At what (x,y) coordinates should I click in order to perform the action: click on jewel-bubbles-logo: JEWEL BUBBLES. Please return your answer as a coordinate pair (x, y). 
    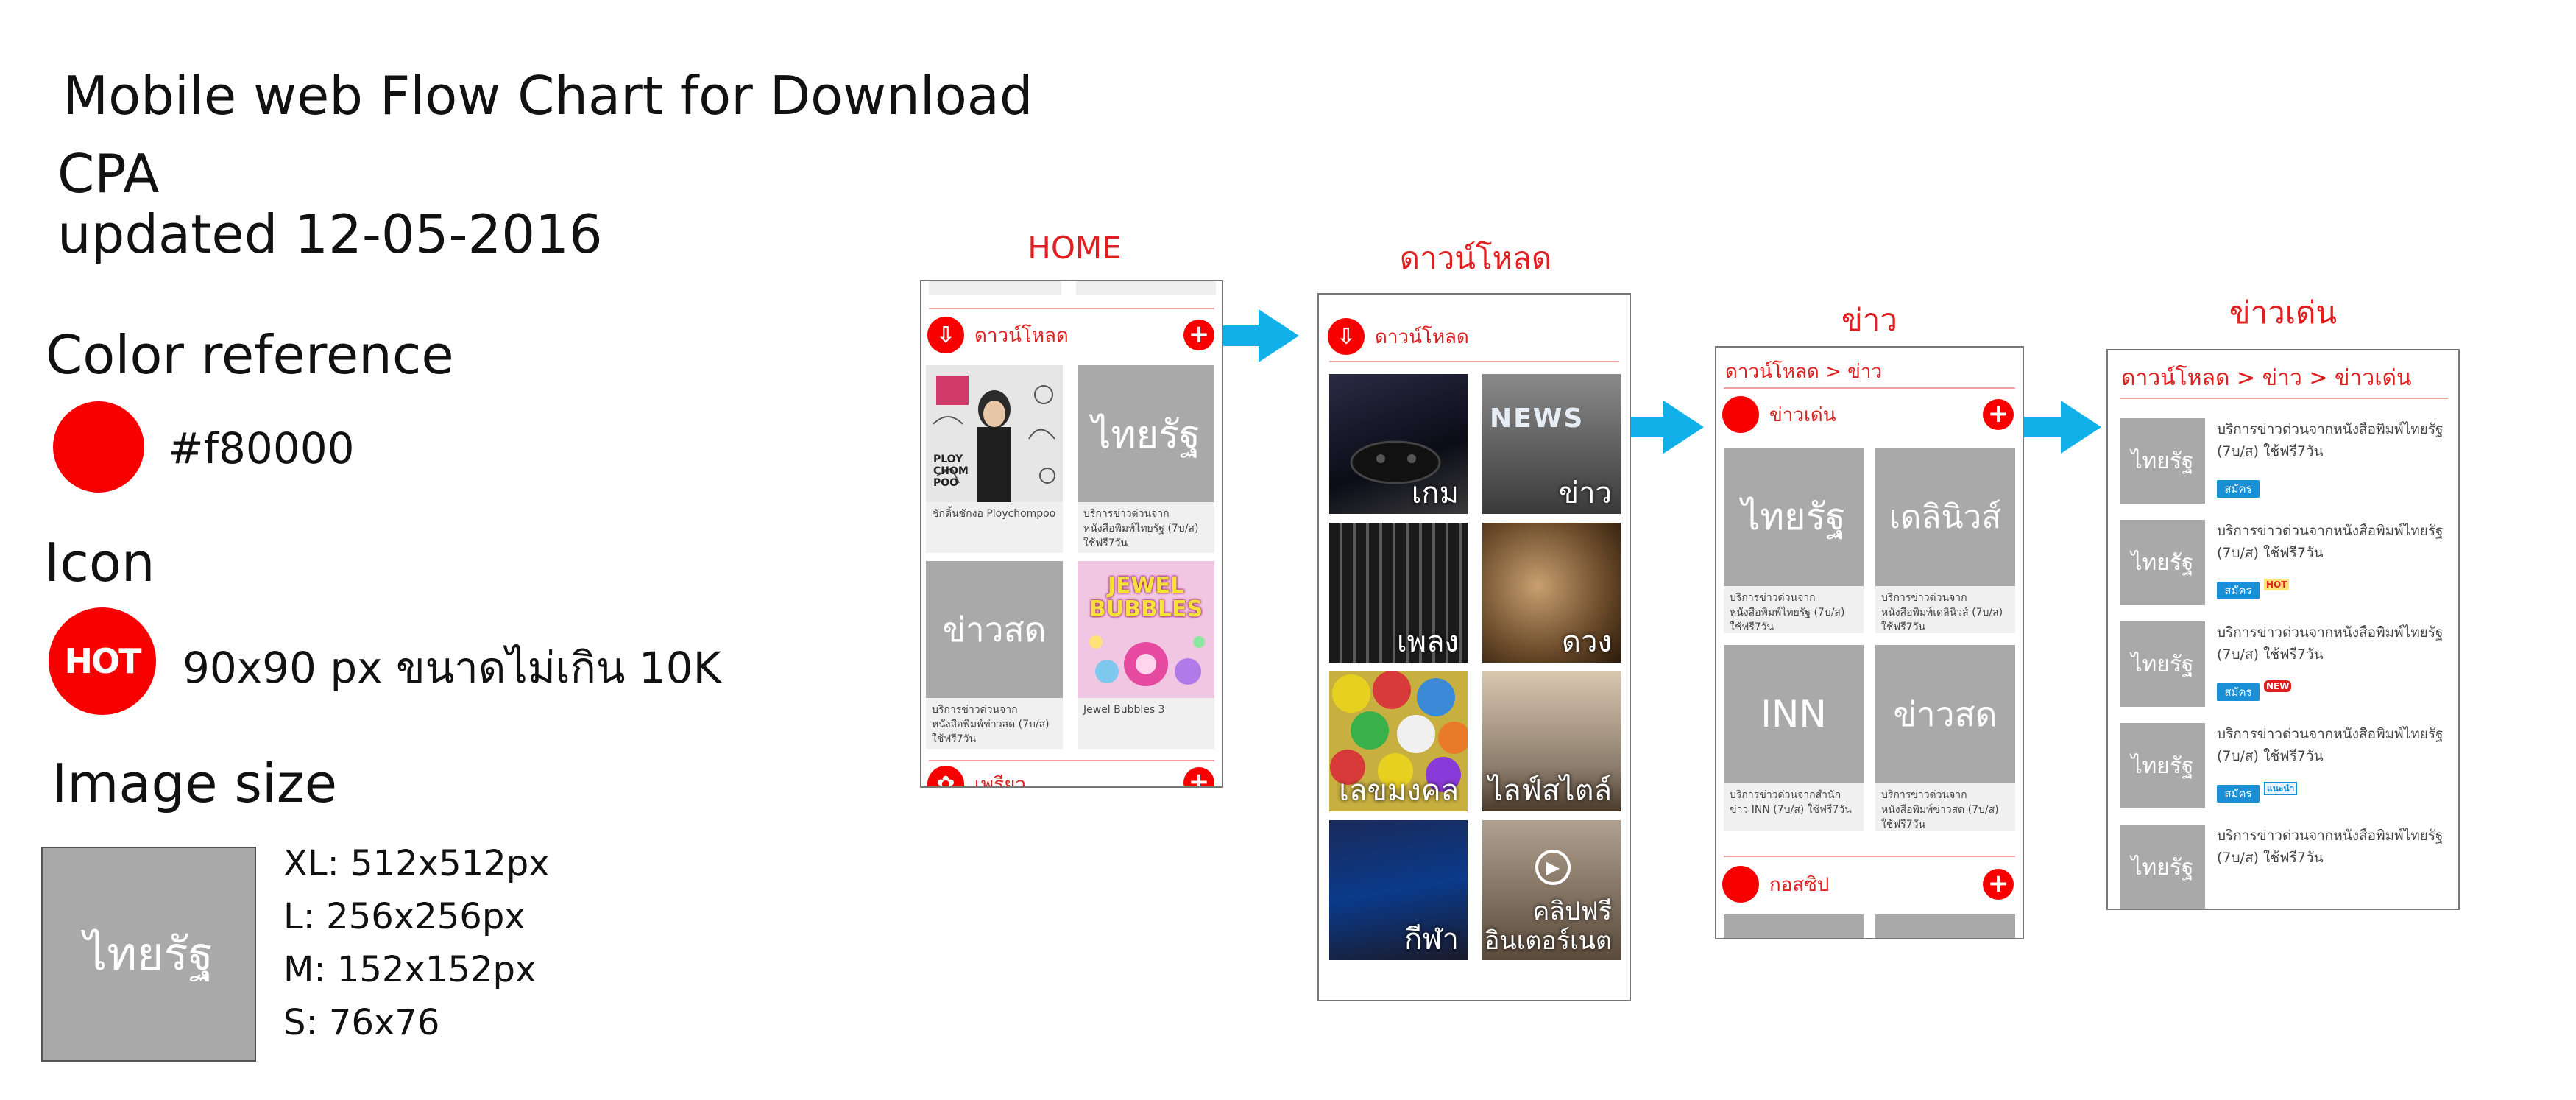
    Looking at the image, I should click on (1146, 597).